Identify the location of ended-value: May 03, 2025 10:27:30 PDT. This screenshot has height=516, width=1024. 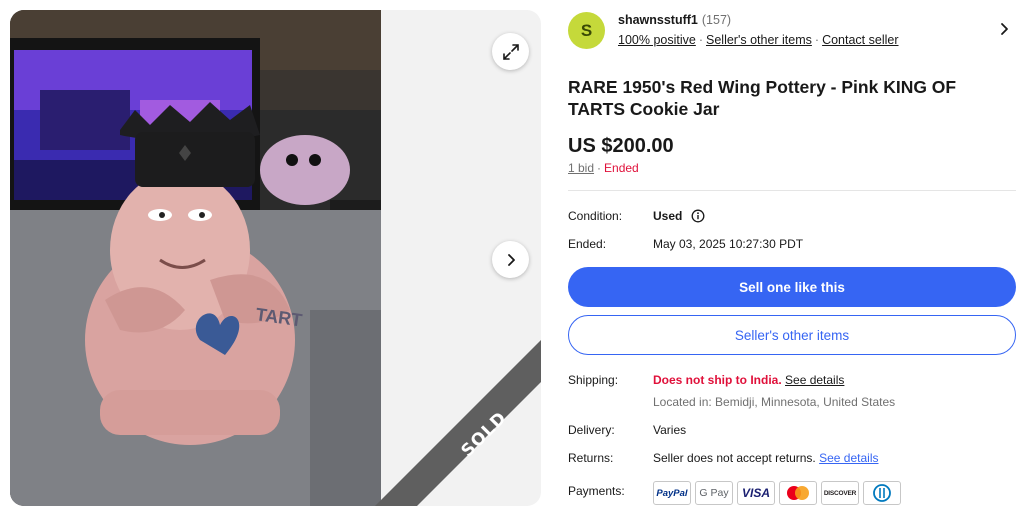
(728, 244).